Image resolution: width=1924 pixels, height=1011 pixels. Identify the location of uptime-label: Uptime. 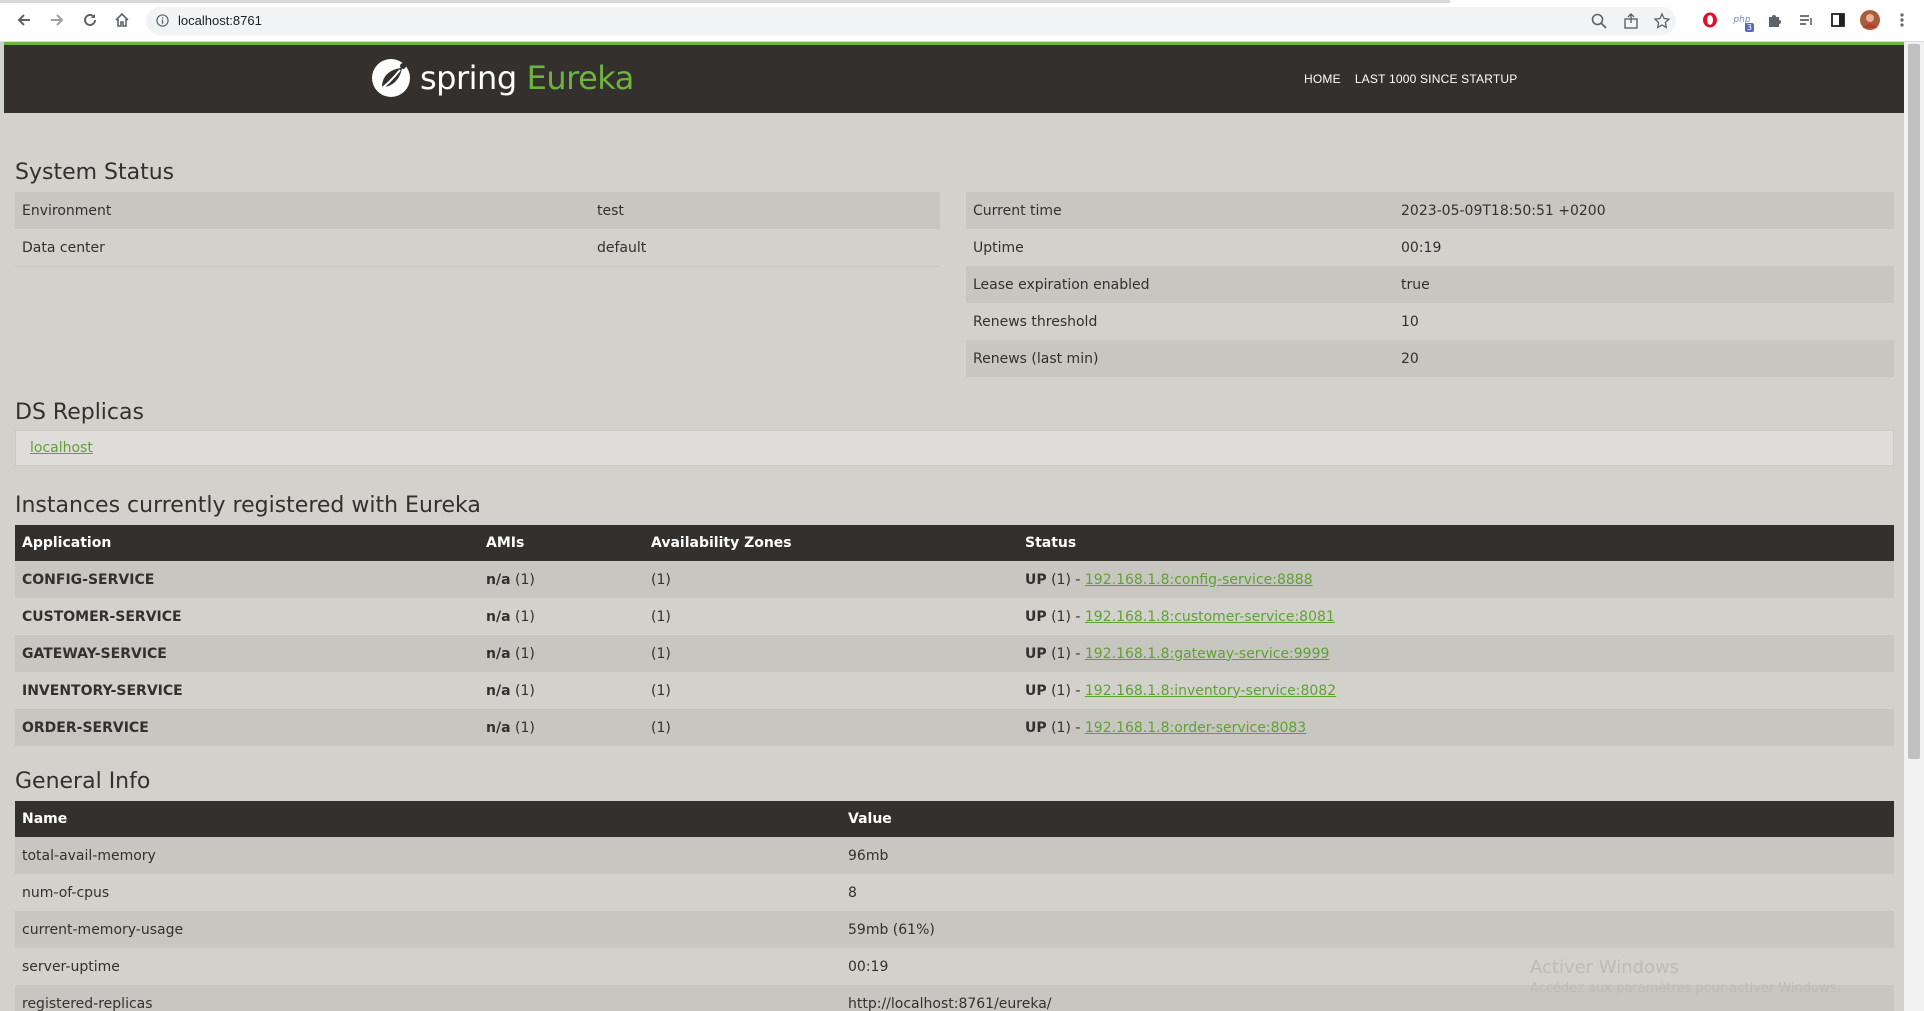
(1180, 247).